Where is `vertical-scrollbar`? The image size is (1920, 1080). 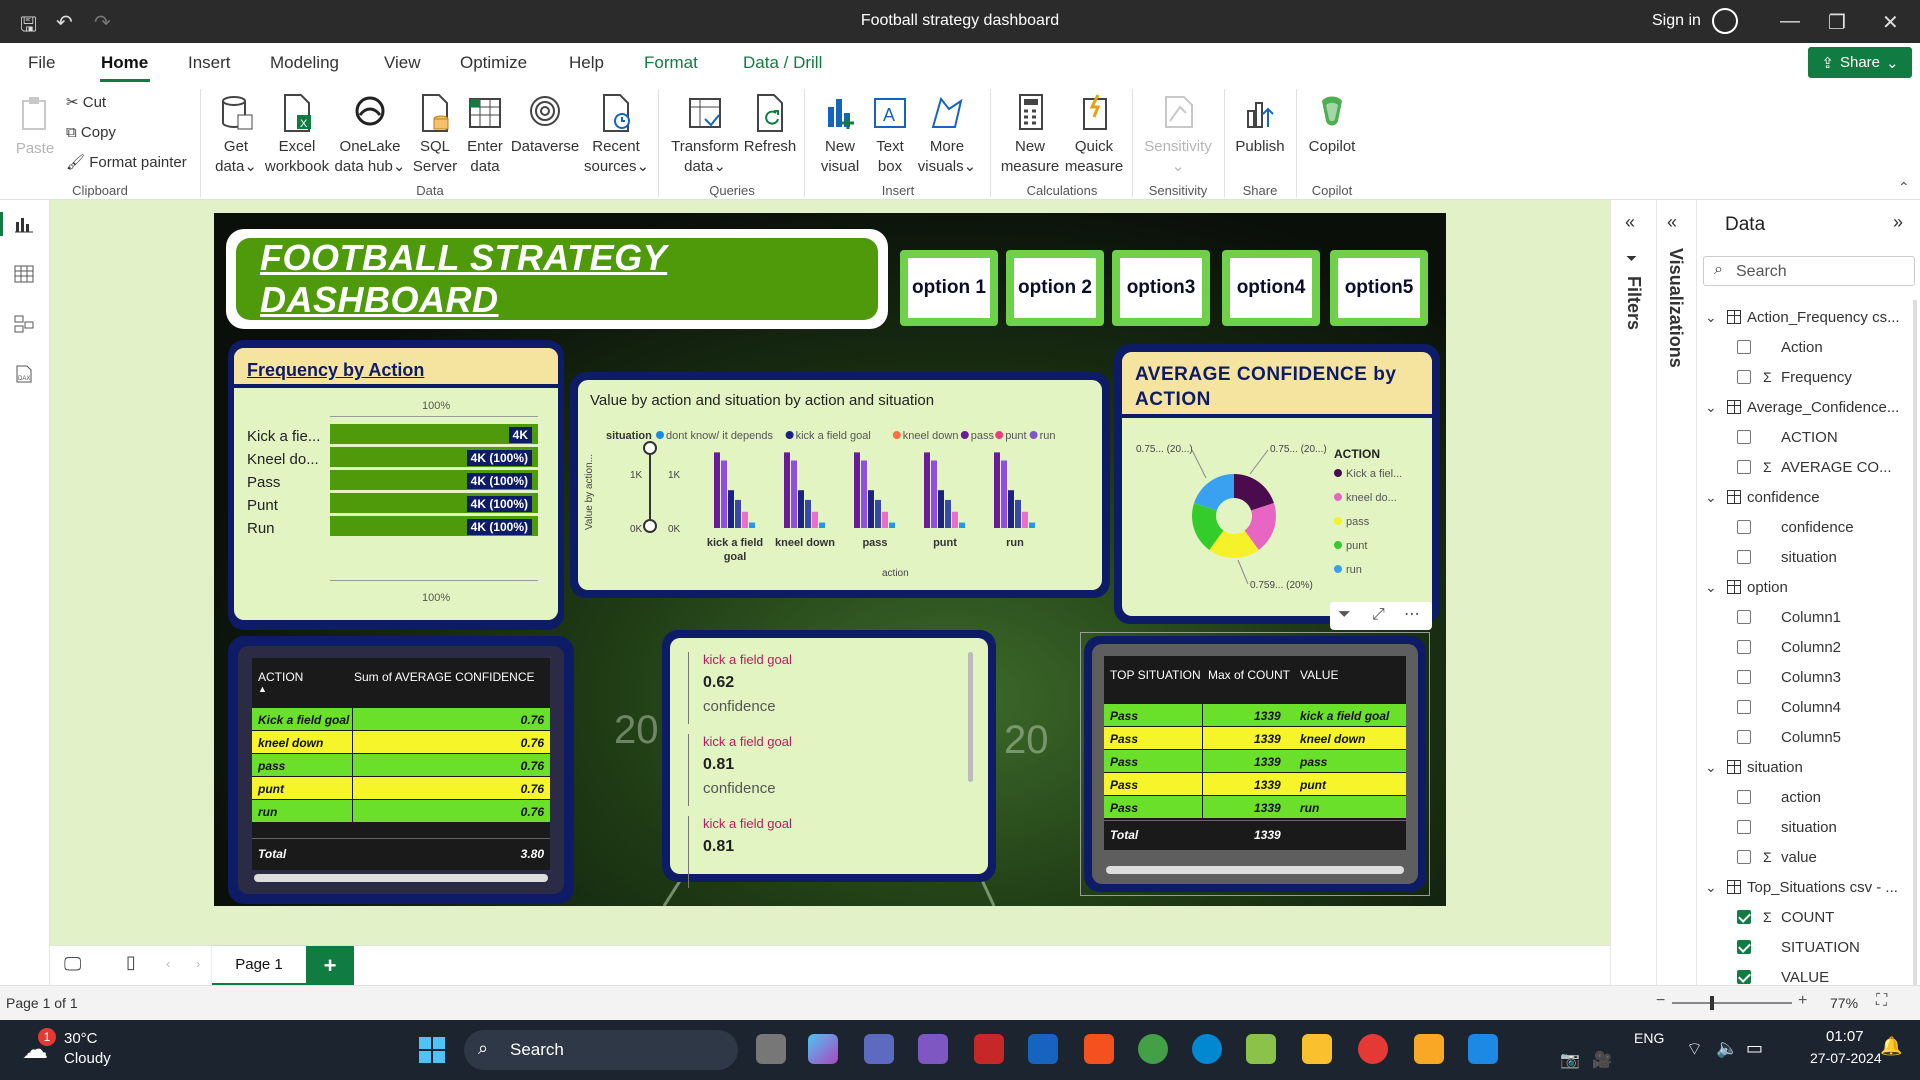 vertical-scrollbar is located at coordinates (1915, 660).